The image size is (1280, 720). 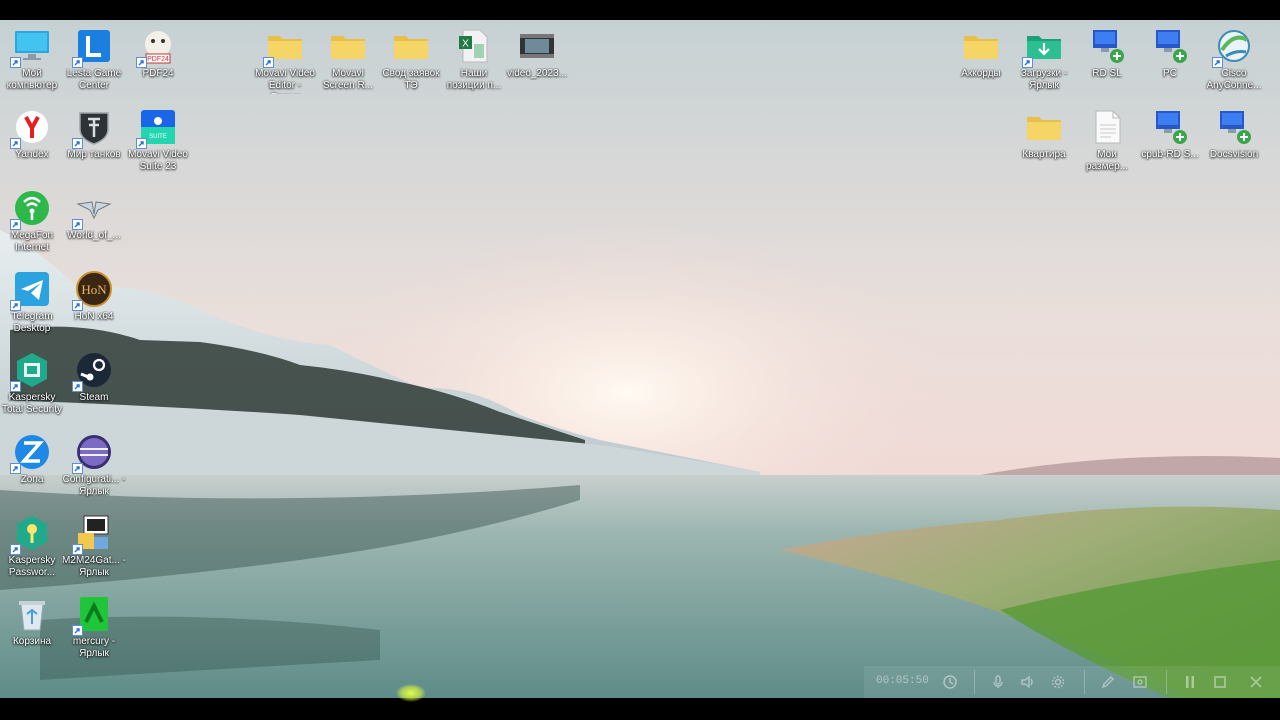 I want to click on tank-shield-icon, so click(x=93, y=128).